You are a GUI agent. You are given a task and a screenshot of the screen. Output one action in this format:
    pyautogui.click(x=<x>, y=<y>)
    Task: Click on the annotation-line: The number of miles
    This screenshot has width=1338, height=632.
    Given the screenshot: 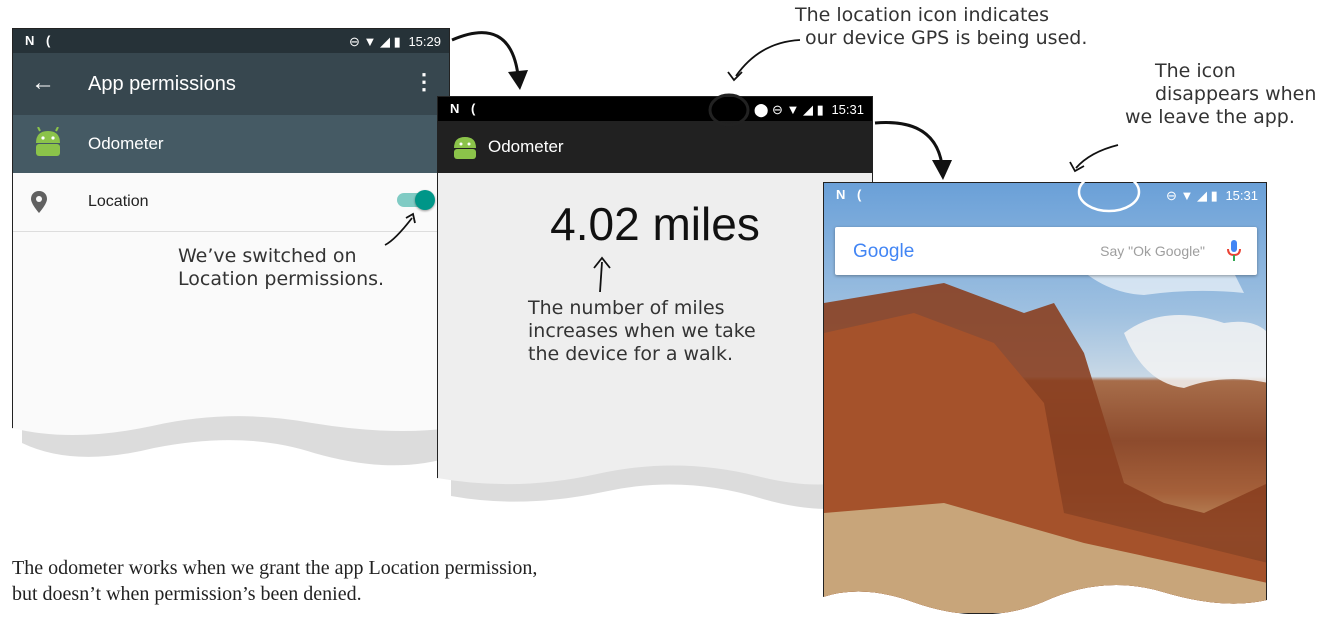 What is the action you would take?
    pyautogui.click(x=626, y=308)
    